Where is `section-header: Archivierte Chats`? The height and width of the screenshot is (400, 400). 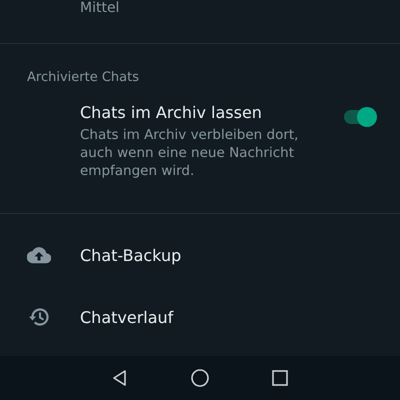
section-header: Archivierte Chats is located at coordinates (83, 77).